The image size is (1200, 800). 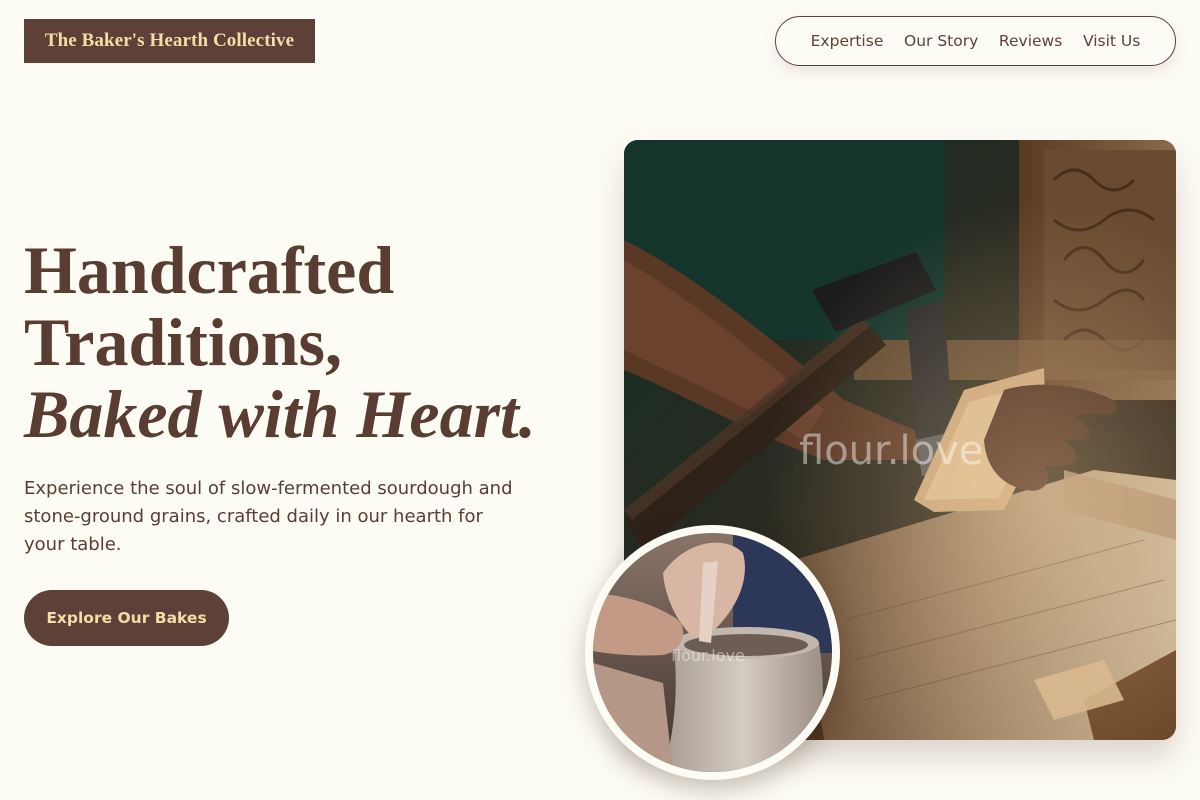 I want to click on nav-link-visit-us: Visit Us, so click(x=1111, y=41).